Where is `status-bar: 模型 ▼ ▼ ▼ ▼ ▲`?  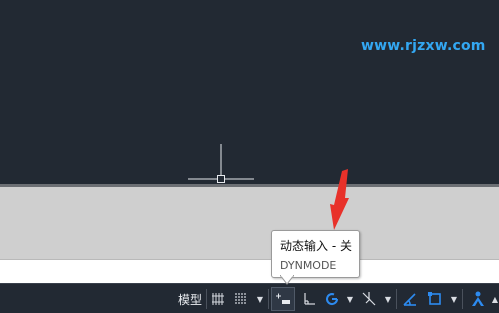
status-bar: 模型 ▼ ▼ ▼ ▼ ▲ is located at coordinates (249, 298).